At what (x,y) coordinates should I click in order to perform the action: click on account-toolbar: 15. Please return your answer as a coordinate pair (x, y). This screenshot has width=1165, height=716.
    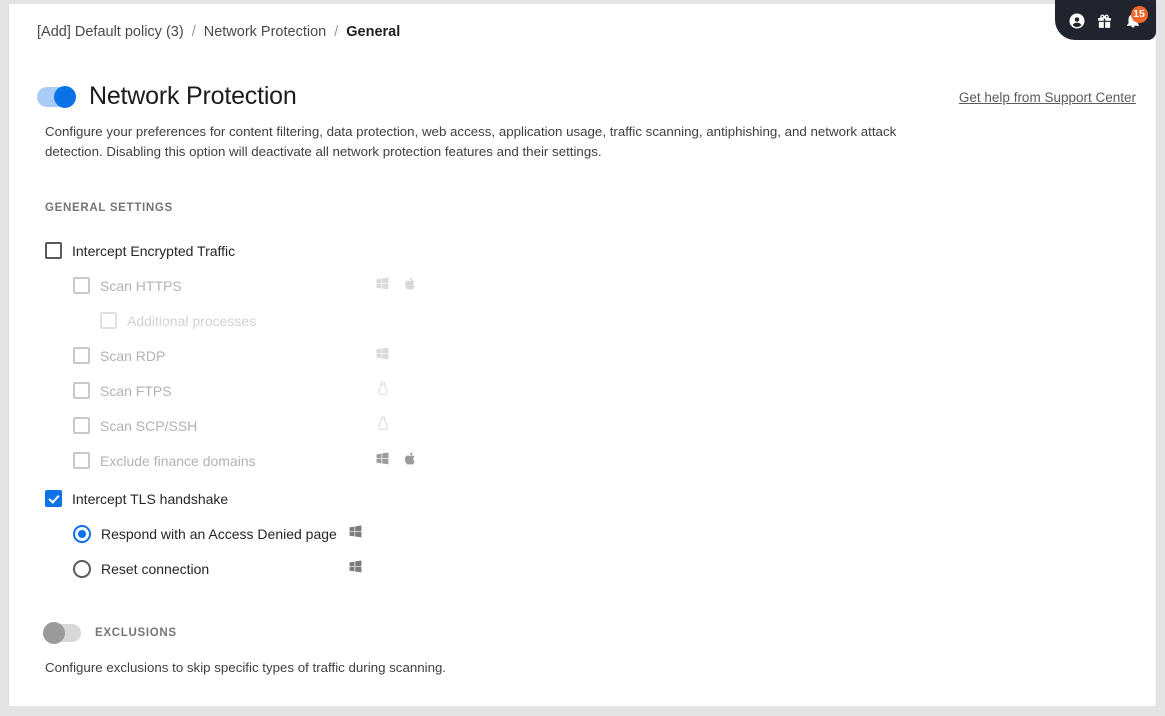
    Looking at the image, I should click on (1105, 20).